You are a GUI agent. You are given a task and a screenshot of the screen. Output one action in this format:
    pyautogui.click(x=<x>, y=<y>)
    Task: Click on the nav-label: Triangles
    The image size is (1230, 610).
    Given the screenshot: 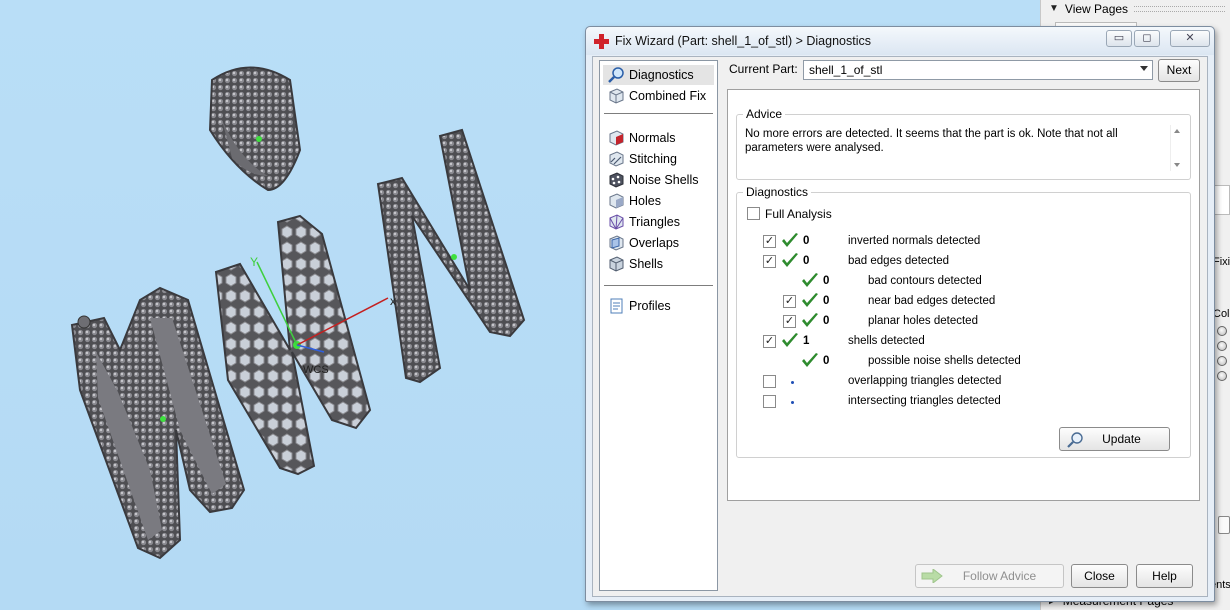 What is the action you would take?
    pyautogui.click(x=654, y=222)
    